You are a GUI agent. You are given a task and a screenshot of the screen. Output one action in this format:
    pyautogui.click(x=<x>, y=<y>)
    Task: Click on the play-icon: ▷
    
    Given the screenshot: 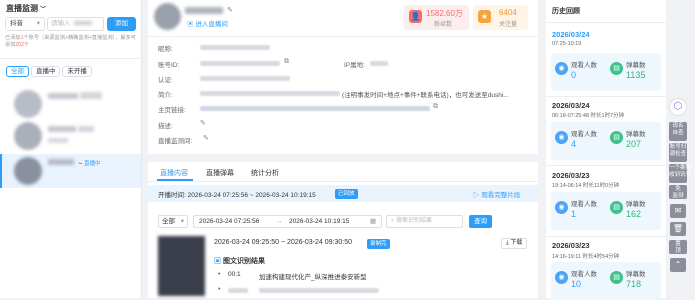 What is the action you would take?
    pyautogui.click(x=476, y=195)
    